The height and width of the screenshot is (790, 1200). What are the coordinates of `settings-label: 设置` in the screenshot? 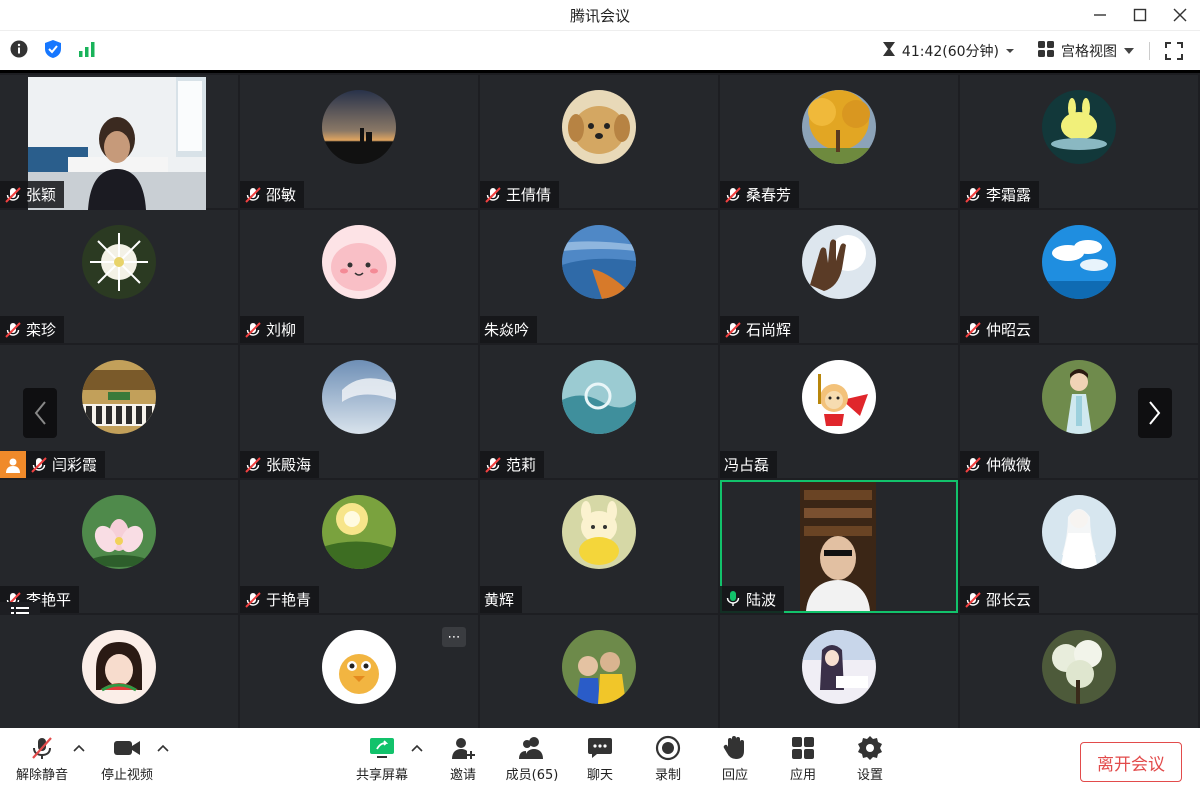 It's located at (869, 775).